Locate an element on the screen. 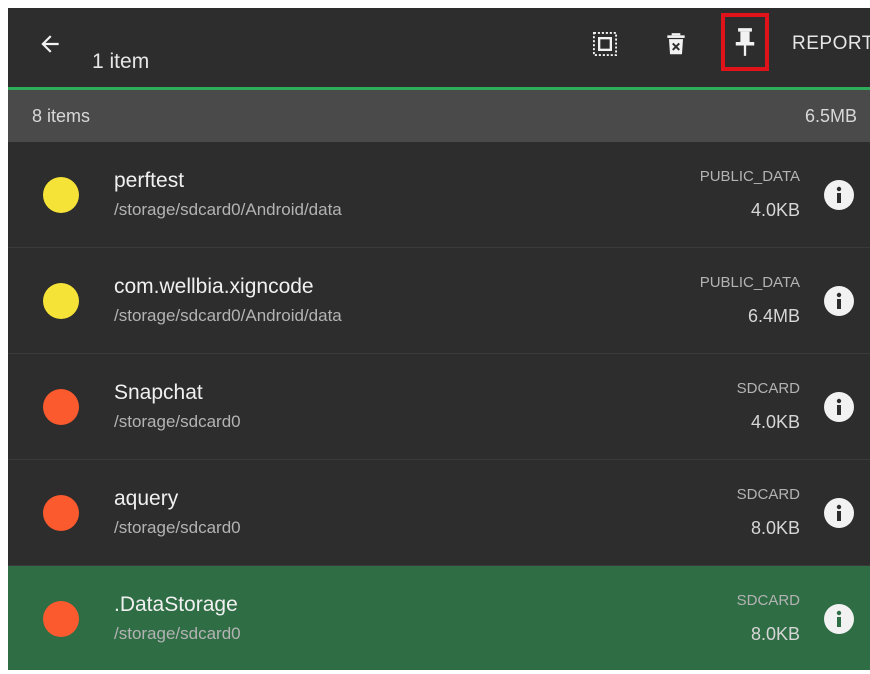 The image size is (870, 674). arrow-left-icon is located at coordinates (50, 44).